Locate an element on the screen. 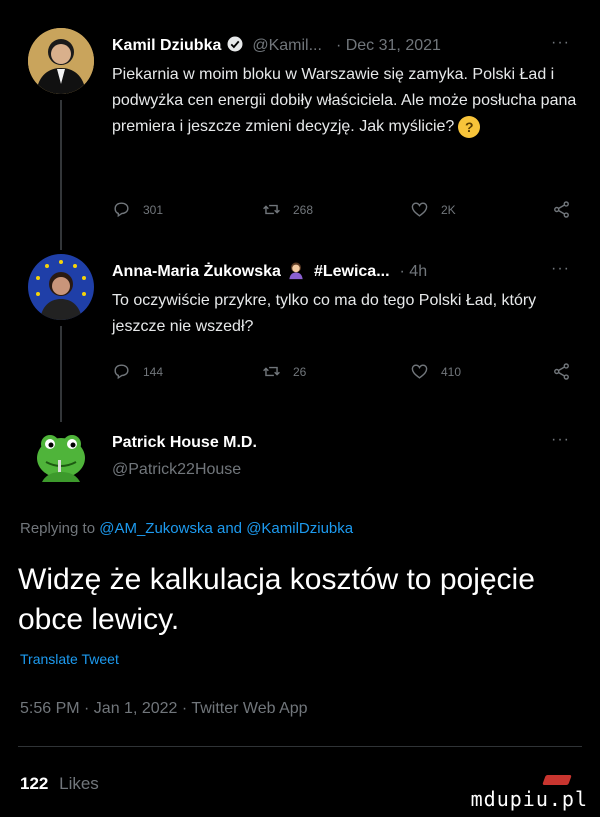 This screenshot has width=600, height=817. replying-prefix: Replying to is located at coordinates (58, 528).